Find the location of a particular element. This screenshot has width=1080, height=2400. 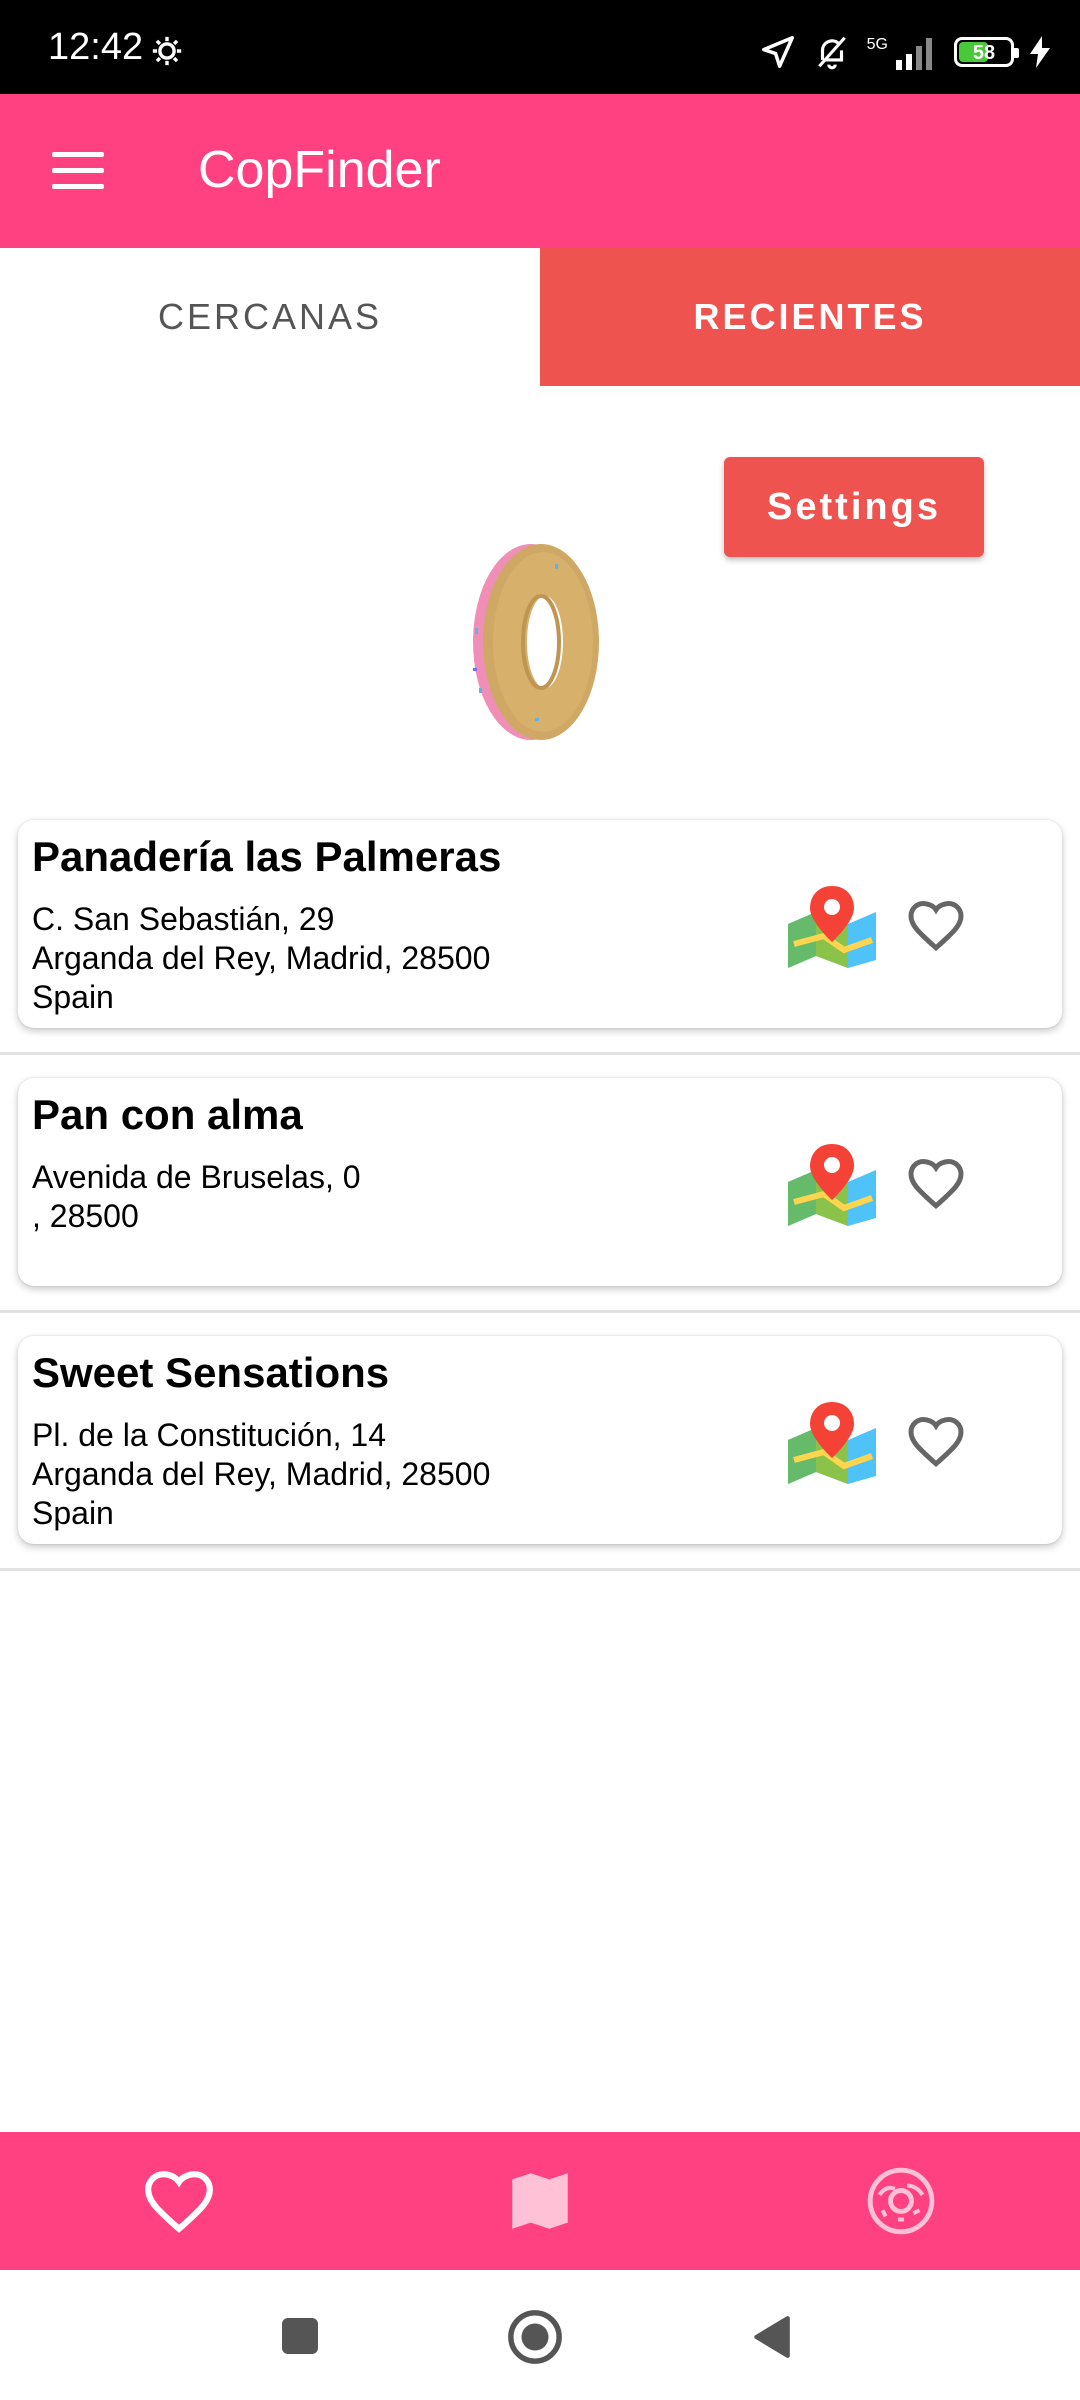

tab-recientes: RECIENTES is located at coordinates (810, 317).